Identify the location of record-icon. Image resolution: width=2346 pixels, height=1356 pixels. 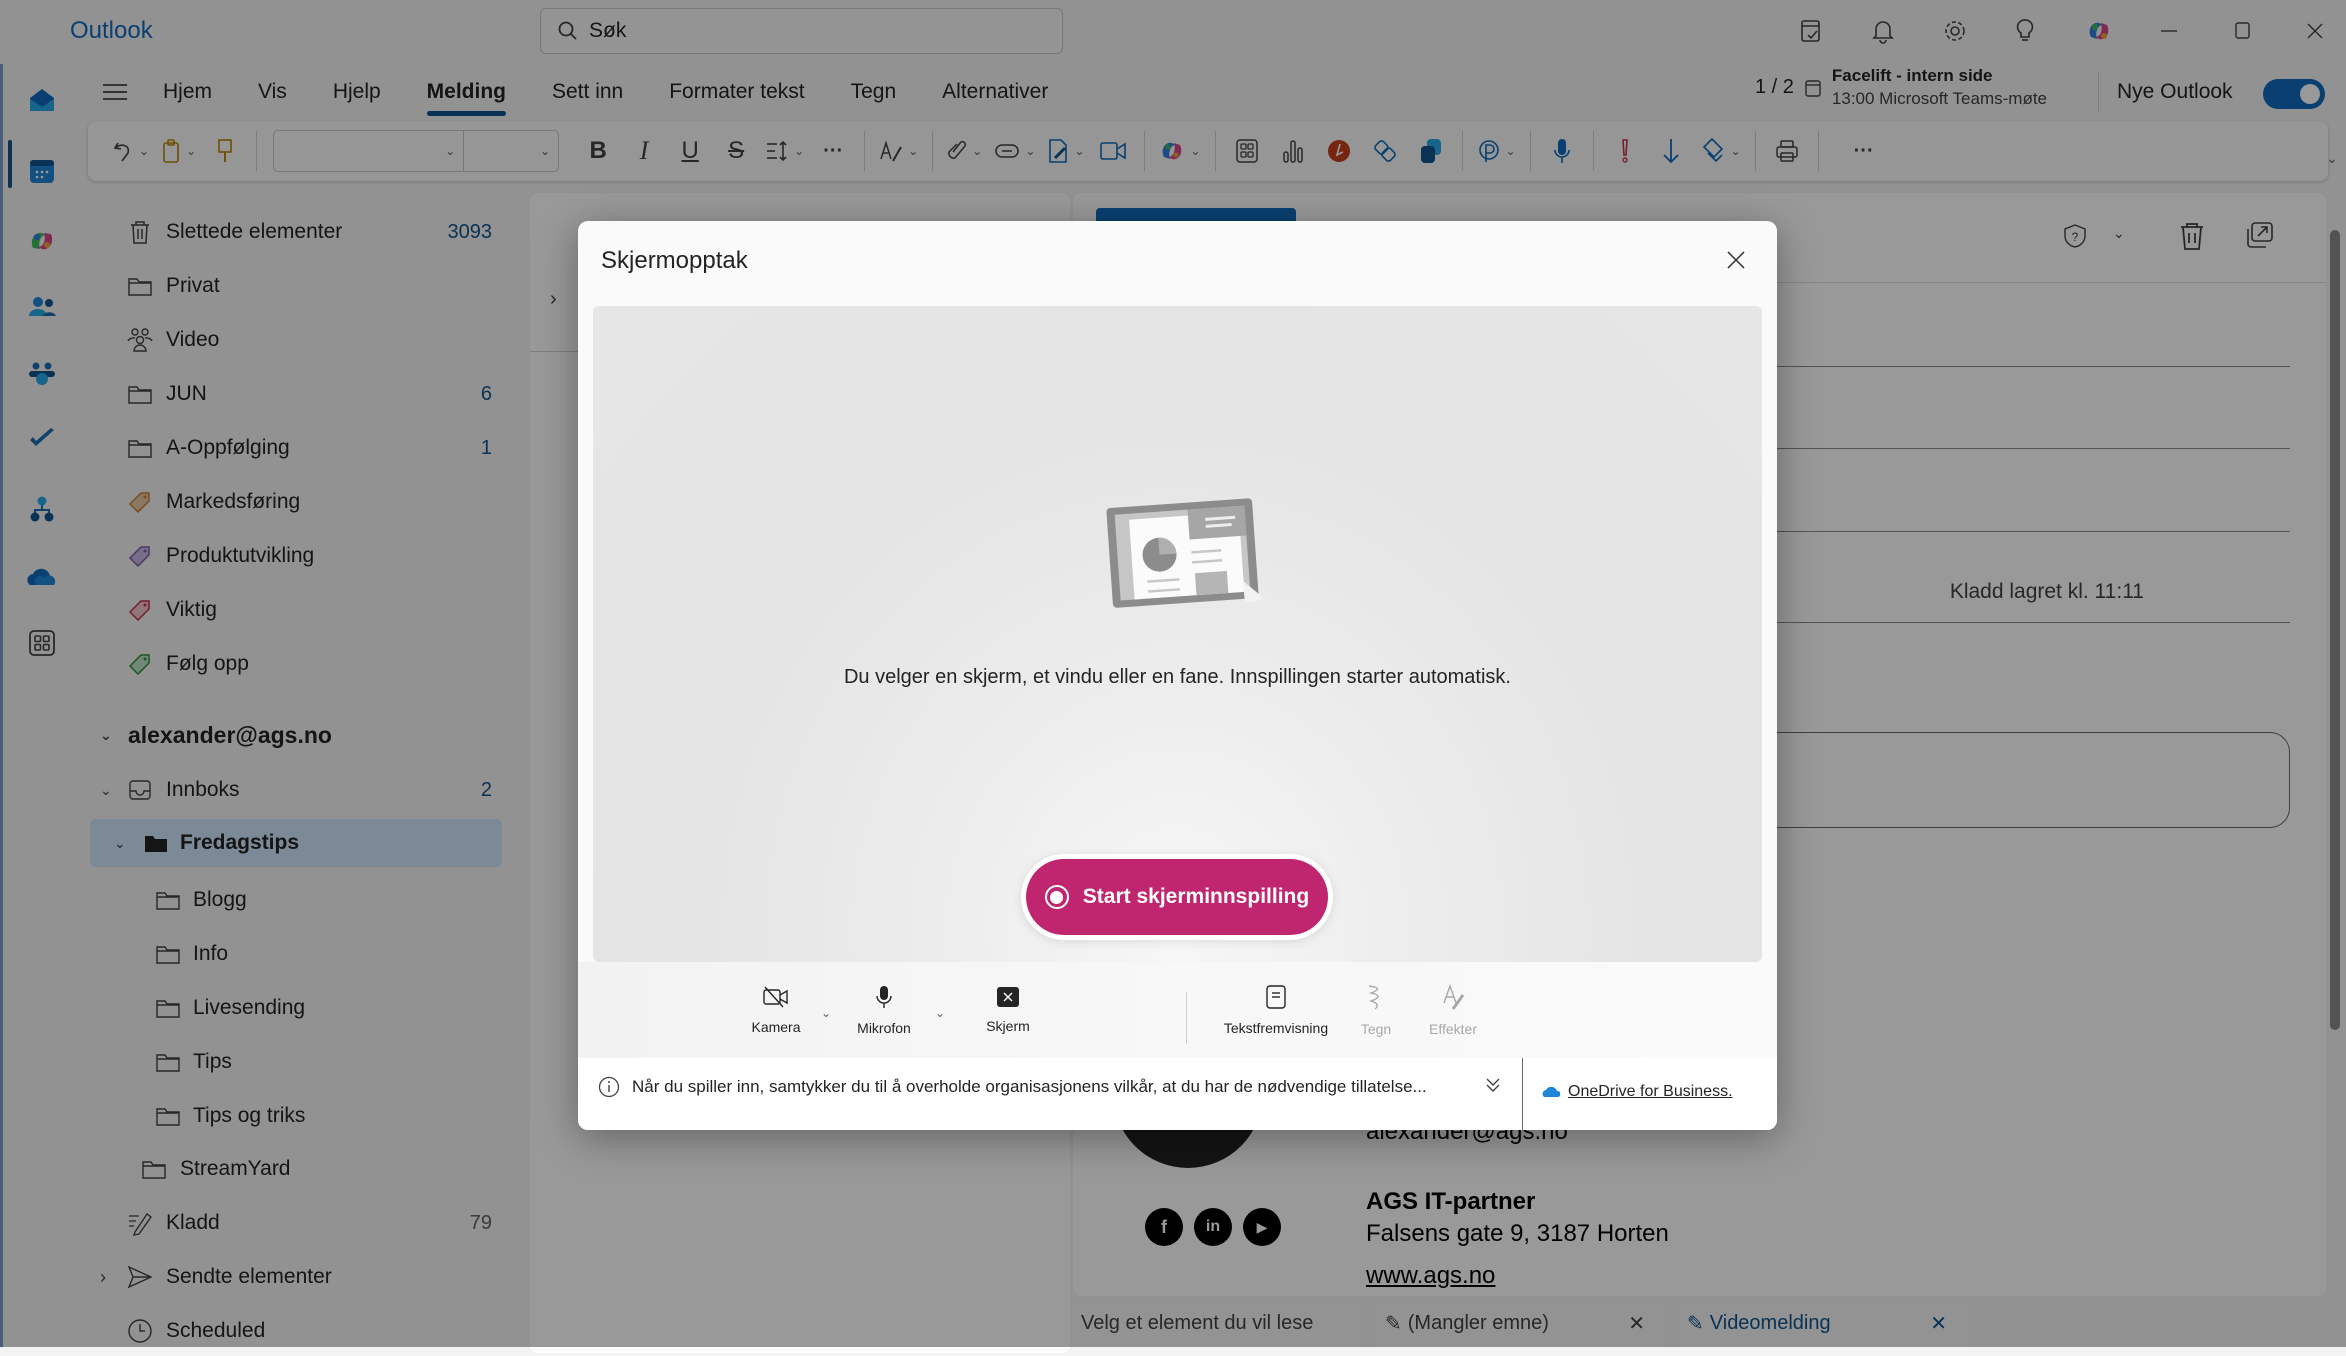
(1056, 897).